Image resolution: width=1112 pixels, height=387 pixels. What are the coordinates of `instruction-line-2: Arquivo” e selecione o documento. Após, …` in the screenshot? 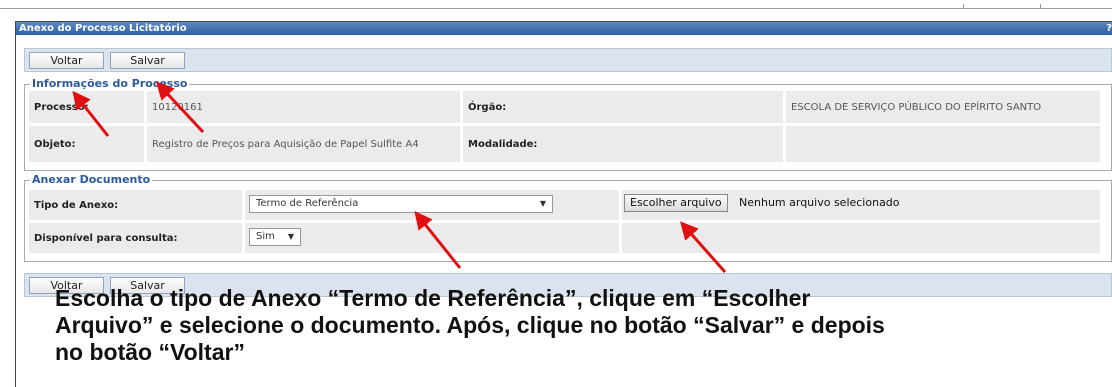 It's located at (470, 325).